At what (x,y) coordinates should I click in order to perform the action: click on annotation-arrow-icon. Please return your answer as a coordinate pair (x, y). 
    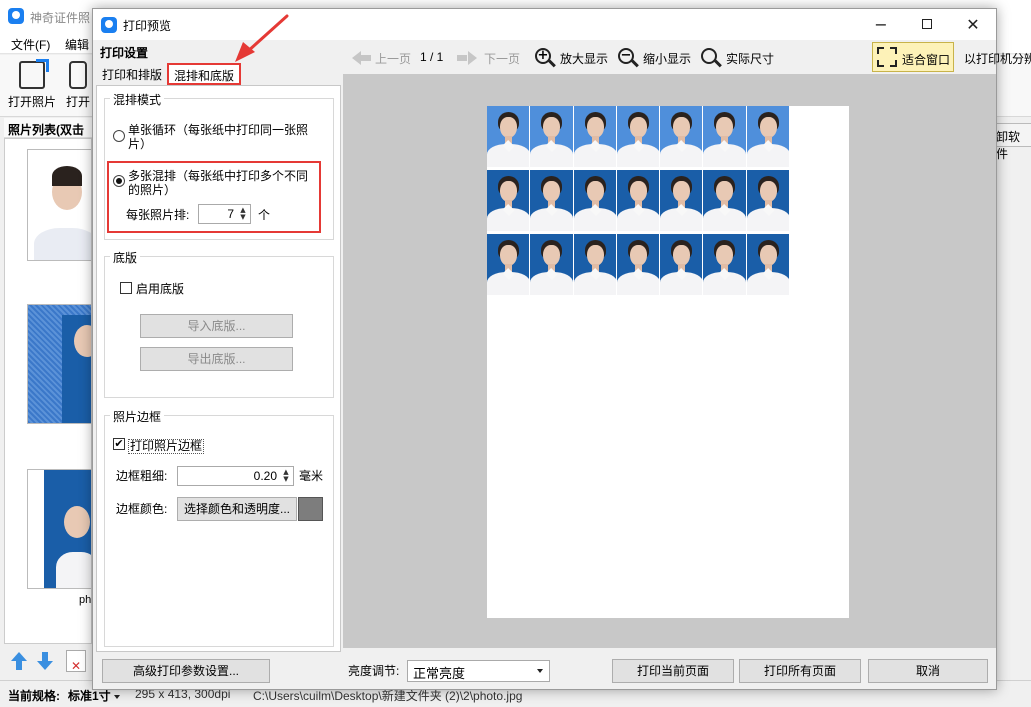
    Looking at the image, I should click on (262, 38).